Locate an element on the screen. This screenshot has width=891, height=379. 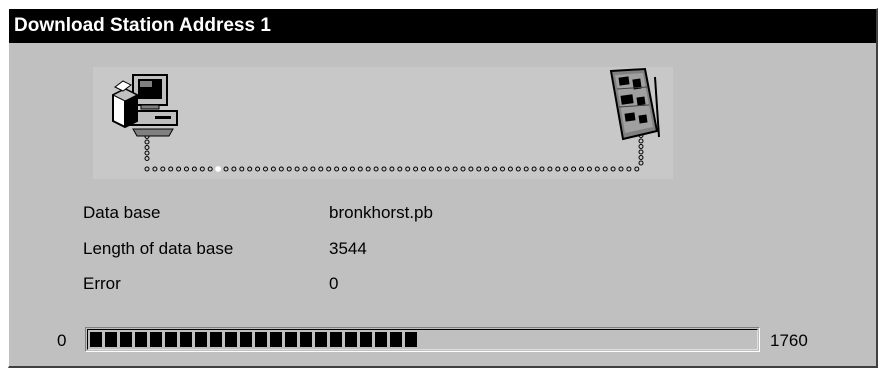
title-bar: Download Station Address 1 is located at coordinates (442, 26).